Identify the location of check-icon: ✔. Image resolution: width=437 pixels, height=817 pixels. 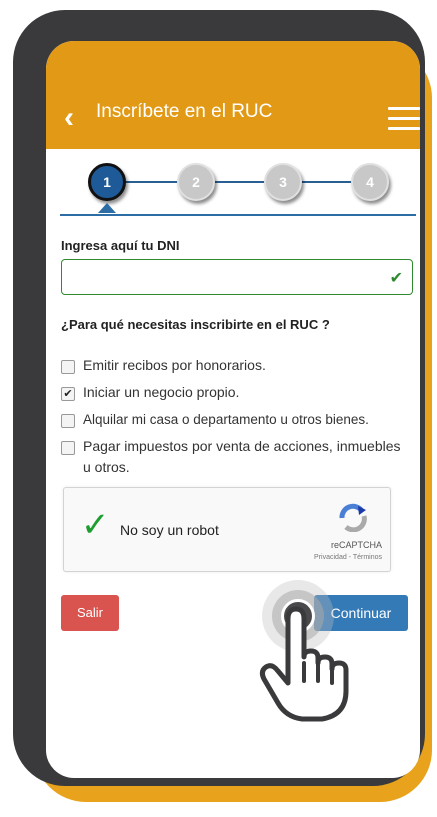
(396, 278).